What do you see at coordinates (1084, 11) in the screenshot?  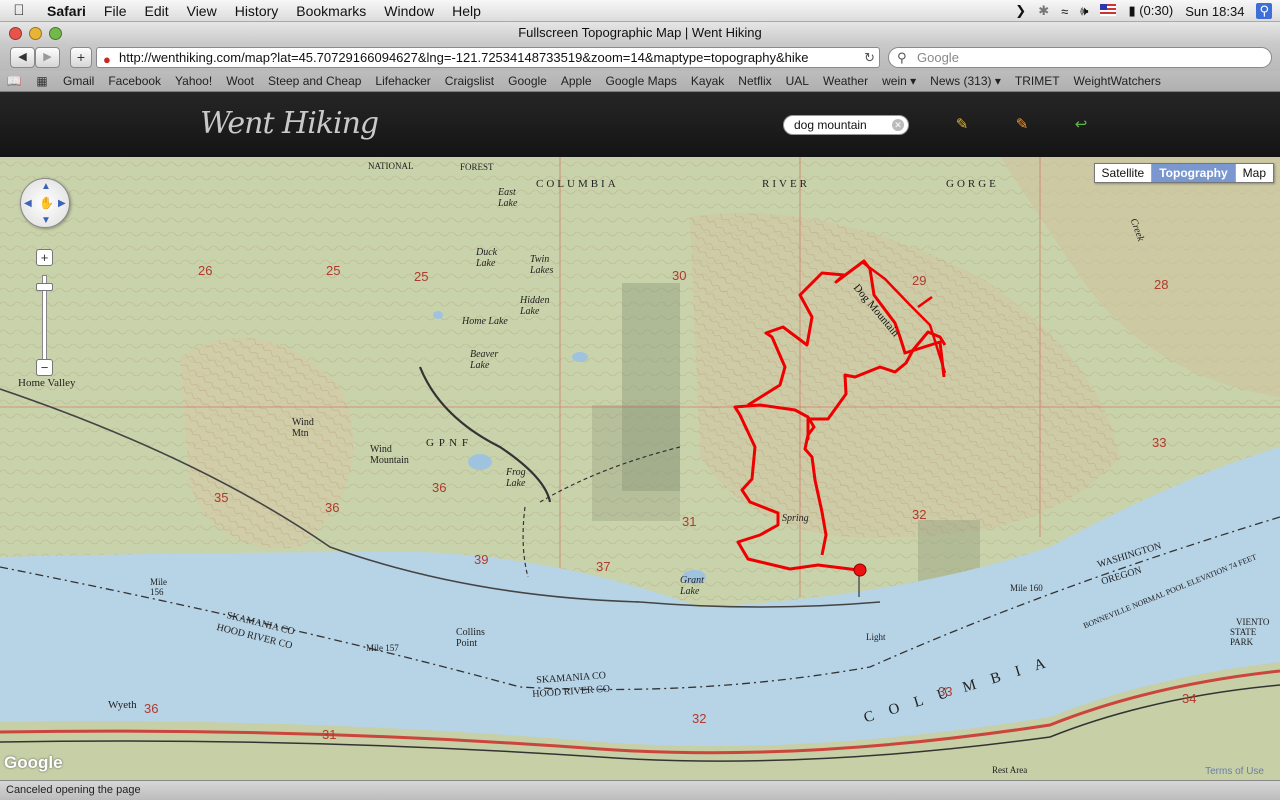 I see `volume-icon: 🕪` at bounding box center [1084, 11].